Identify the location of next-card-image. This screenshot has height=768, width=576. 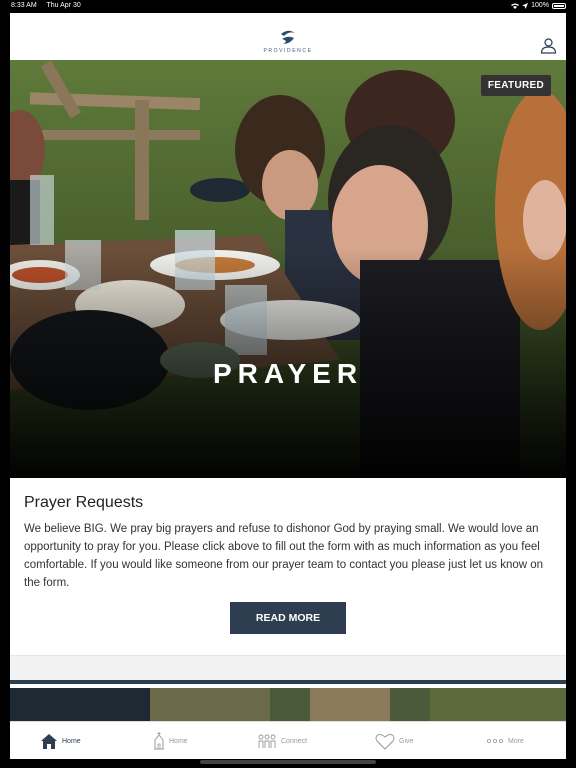
(288, 704).